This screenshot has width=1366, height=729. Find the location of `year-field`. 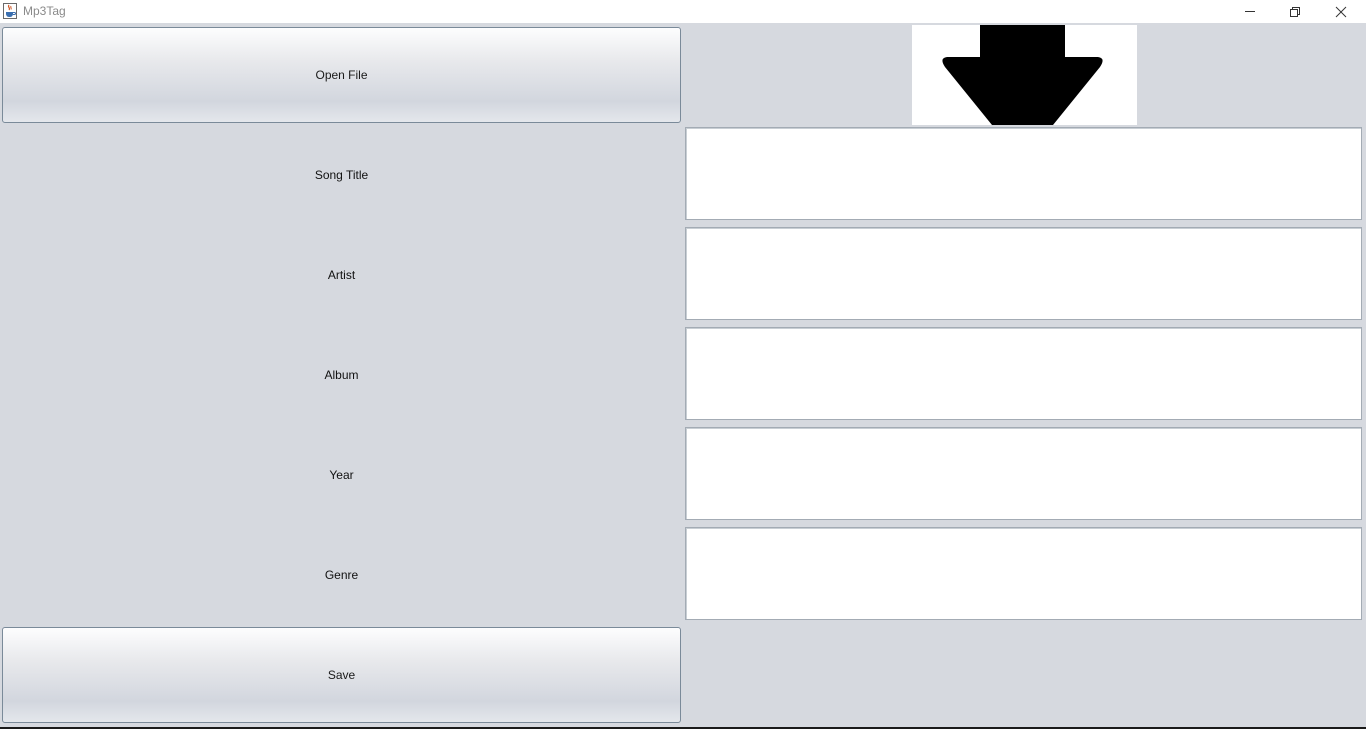

year-field is located at coordinates (1023, 473).